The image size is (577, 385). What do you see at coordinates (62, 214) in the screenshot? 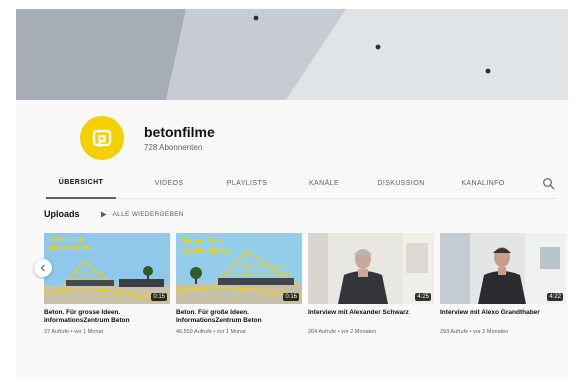
I see `shelf-title: Uploads` at bounding box center [62, 214].